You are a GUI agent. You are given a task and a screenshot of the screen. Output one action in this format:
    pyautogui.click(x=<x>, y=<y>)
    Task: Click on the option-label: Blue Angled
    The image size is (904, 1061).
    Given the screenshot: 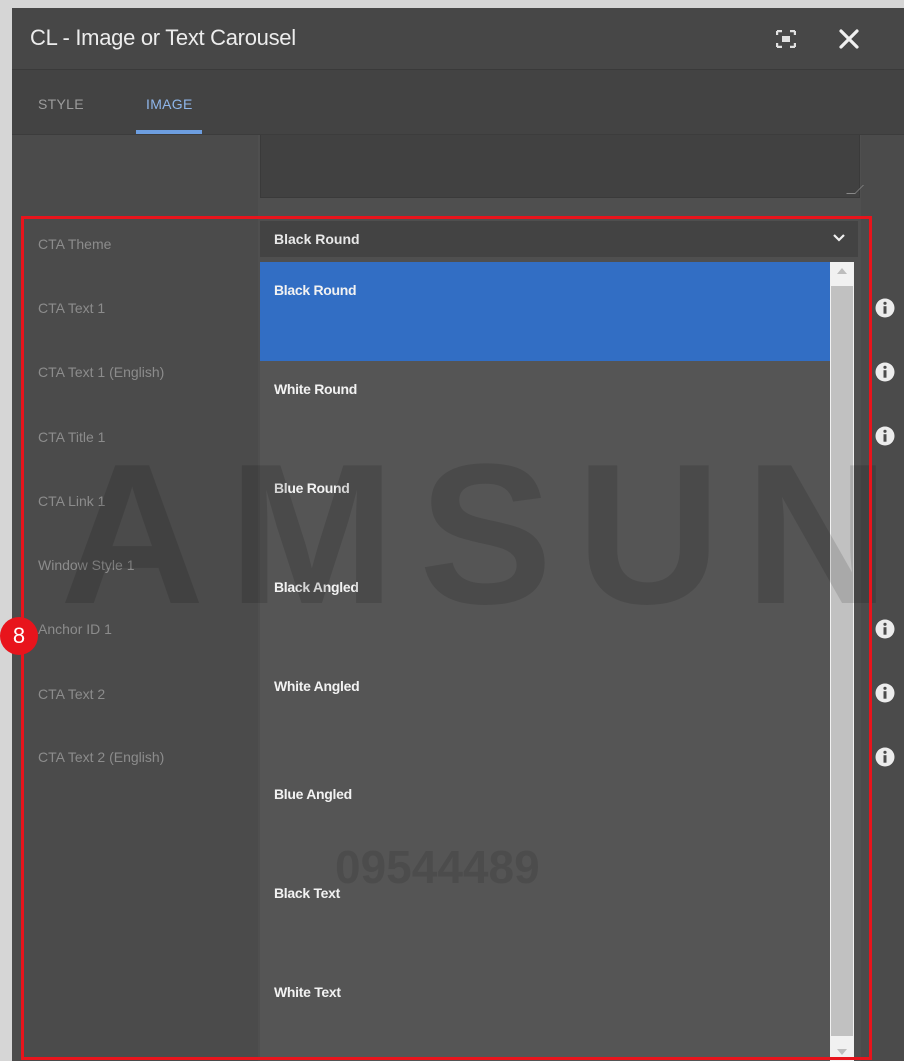 What is the action you would take?
    pyautogui.click(x=313, y=794)
    